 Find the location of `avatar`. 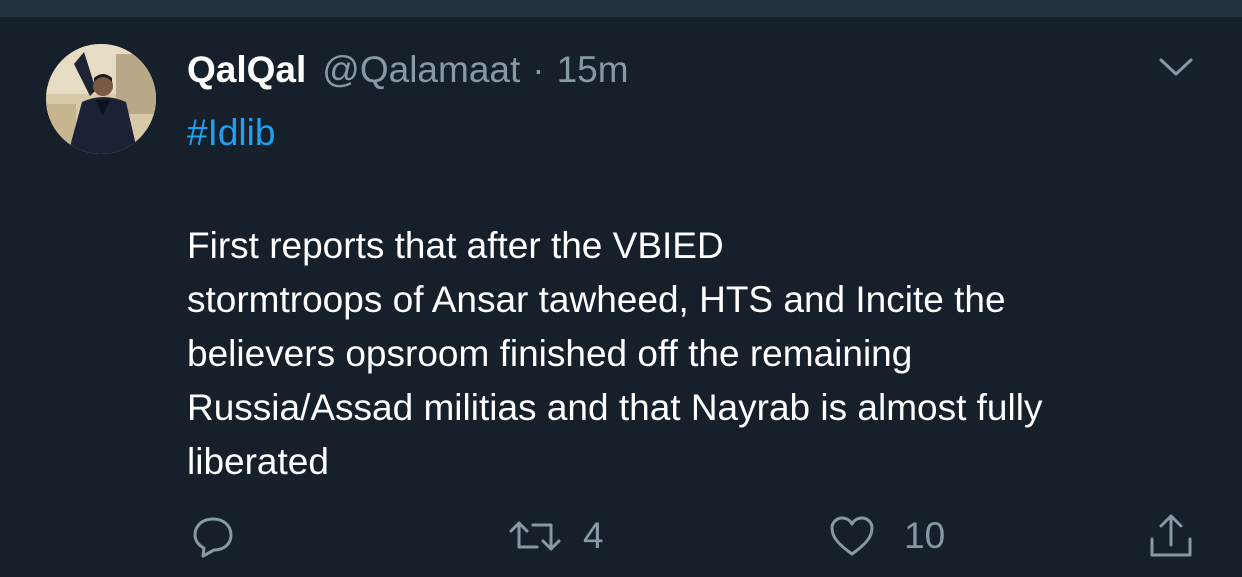

avatar is located at coordinates (101, 99).